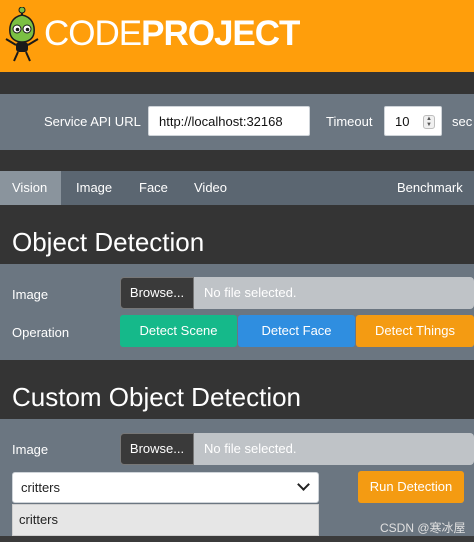  I want to click on od-image-label: Image, so click(30, 294).